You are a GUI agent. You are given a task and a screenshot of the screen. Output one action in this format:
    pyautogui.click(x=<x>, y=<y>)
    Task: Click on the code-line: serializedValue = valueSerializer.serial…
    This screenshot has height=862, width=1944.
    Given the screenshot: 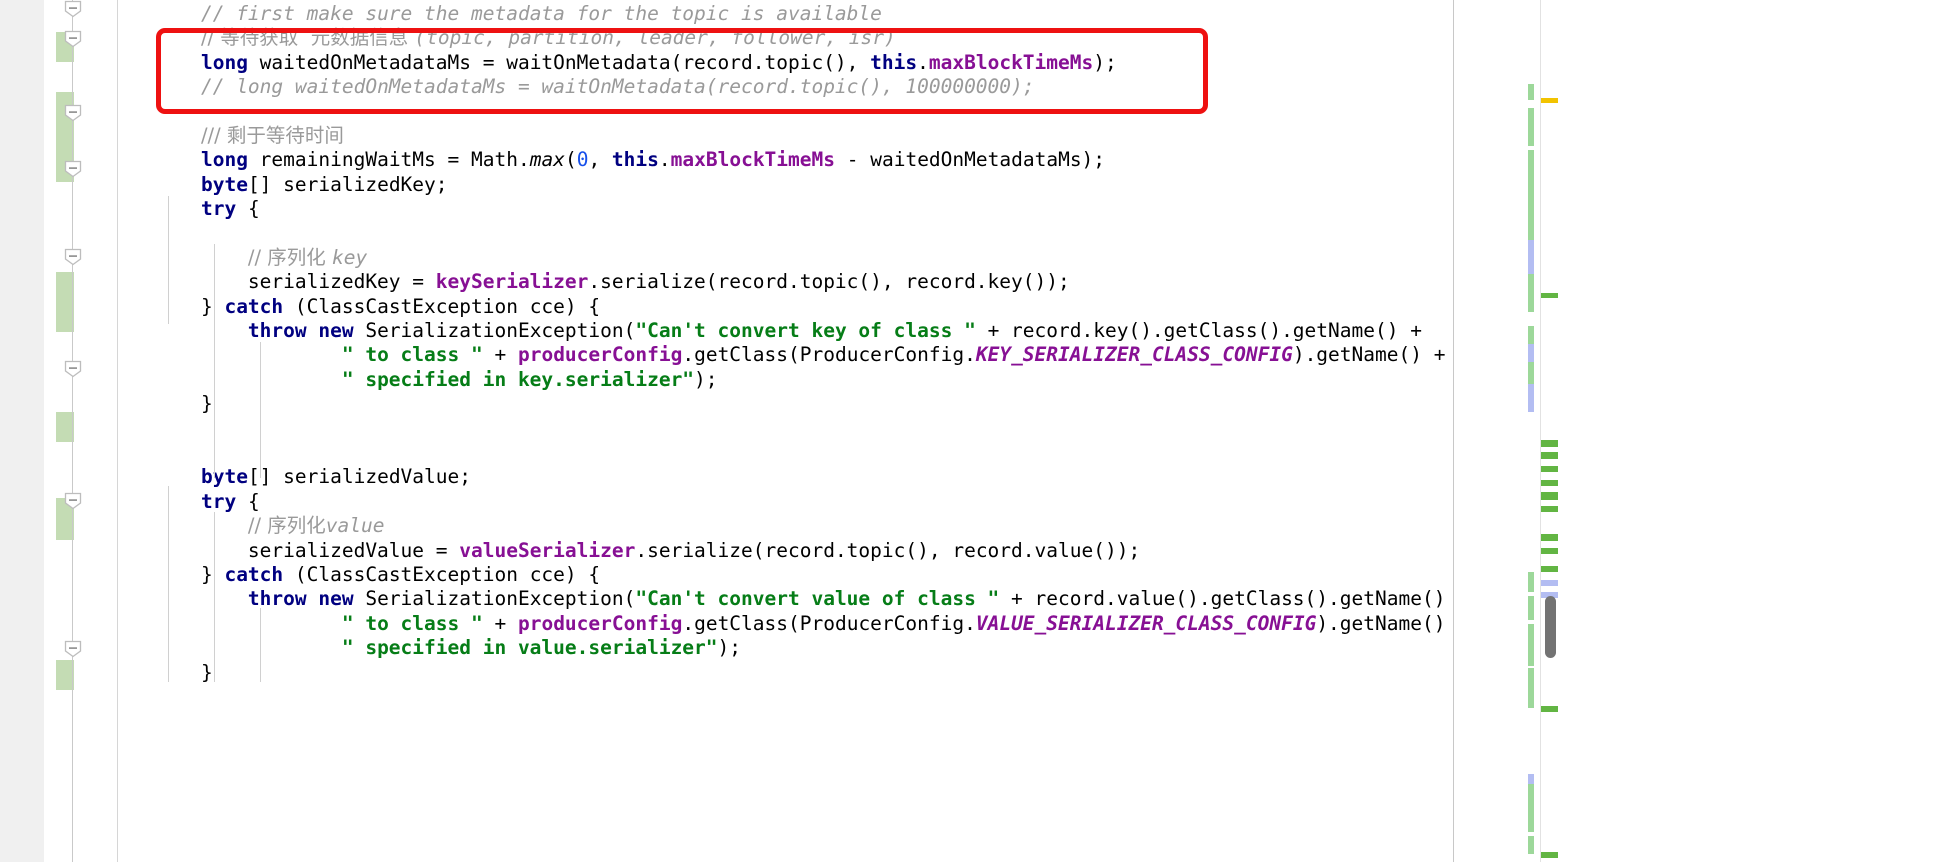 What is the action you would take?
    pyautogui.click(x=804, y=551)
    